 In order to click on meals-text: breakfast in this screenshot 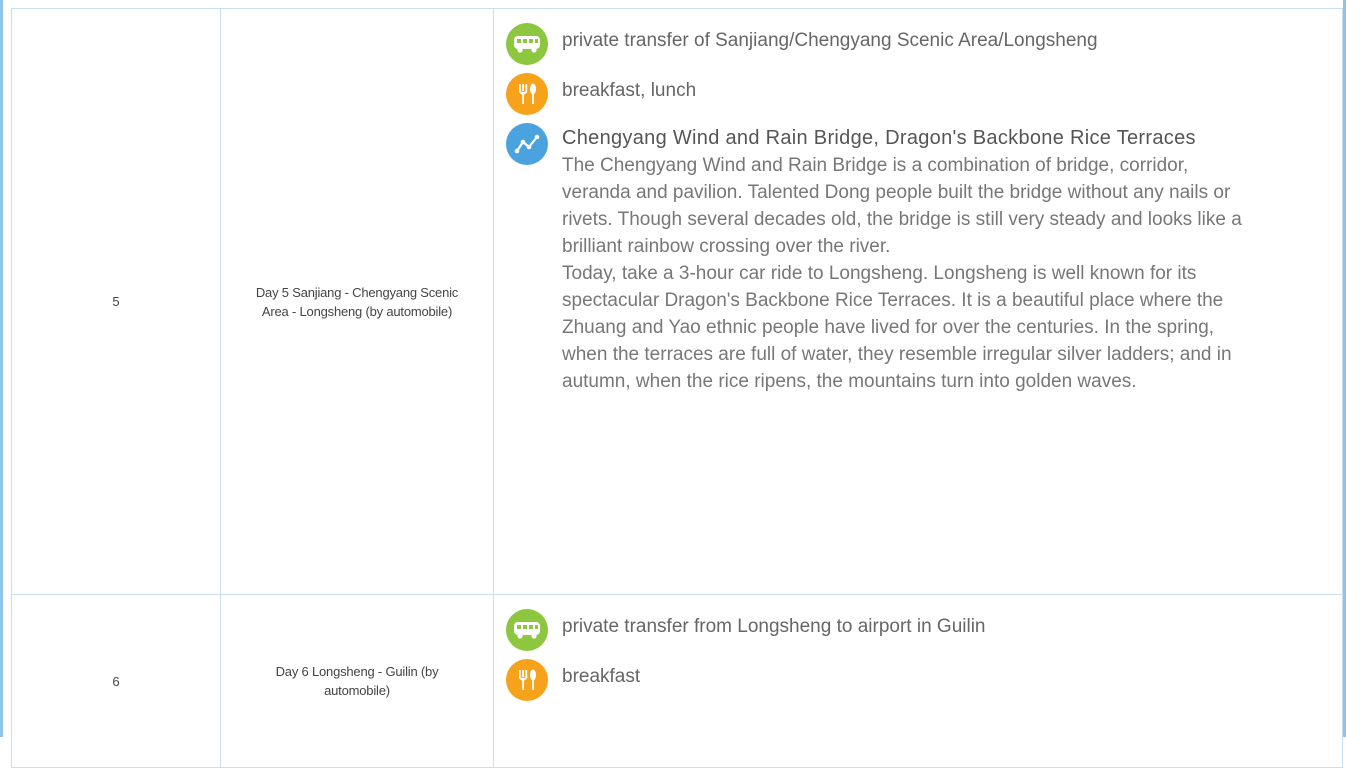, I will do `click(601, 676)`.